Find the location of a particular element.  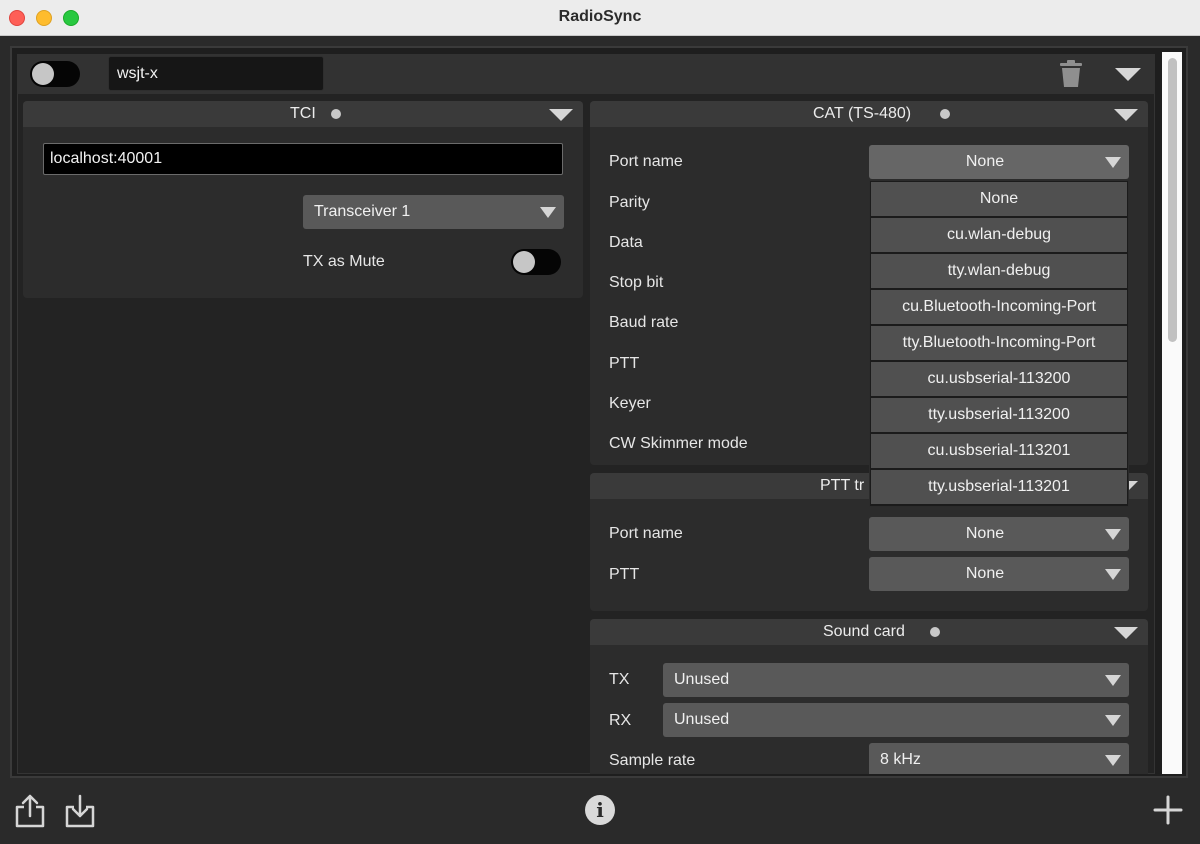

scrollbar-thumb is located at coordinates (1172, 200).